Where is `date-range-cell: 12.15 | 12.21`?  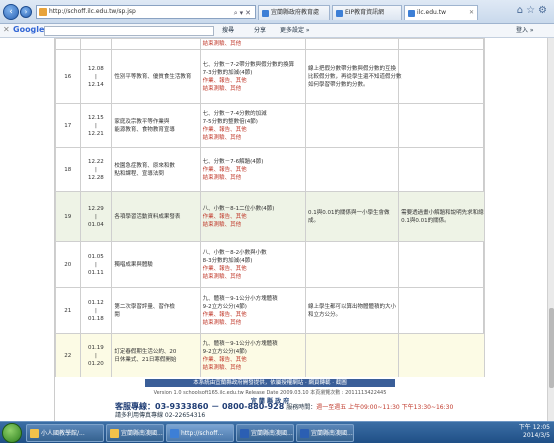
date-range-cell: 12.15 | 12.21 is located at coordinates (96, 125).